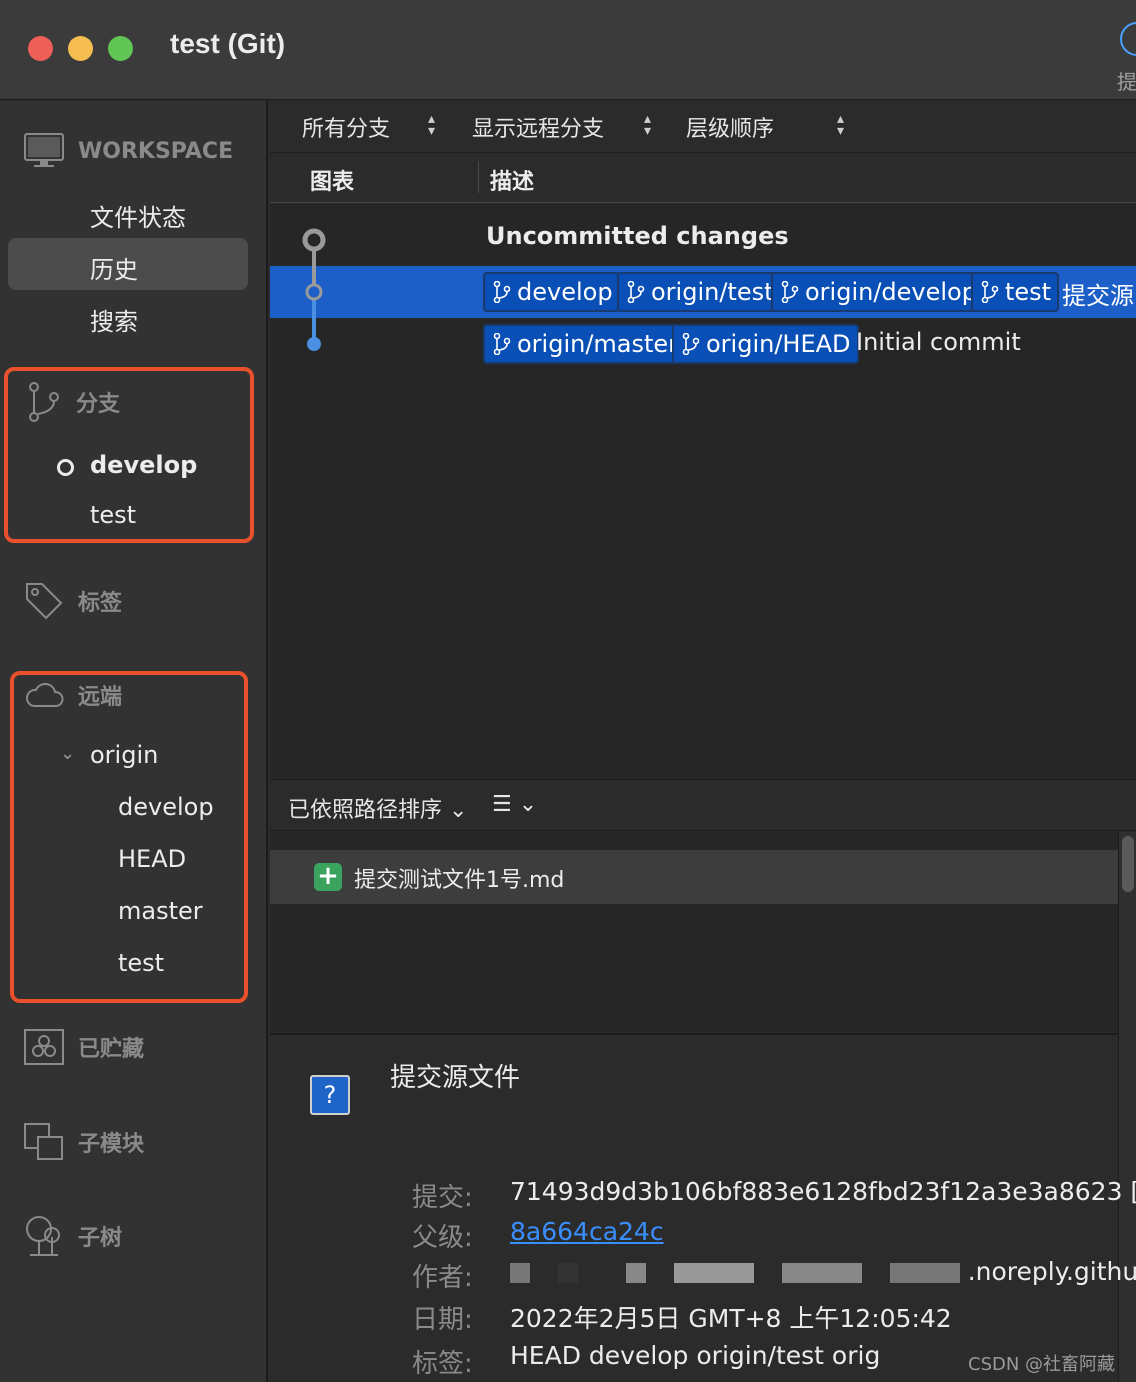  What do you see at coordinates (731, 1318) in the screenshot?
I see `commit-date: 2022年2月5日 GMT+8 上午12:05:42` at bounding box center [731, 1318].